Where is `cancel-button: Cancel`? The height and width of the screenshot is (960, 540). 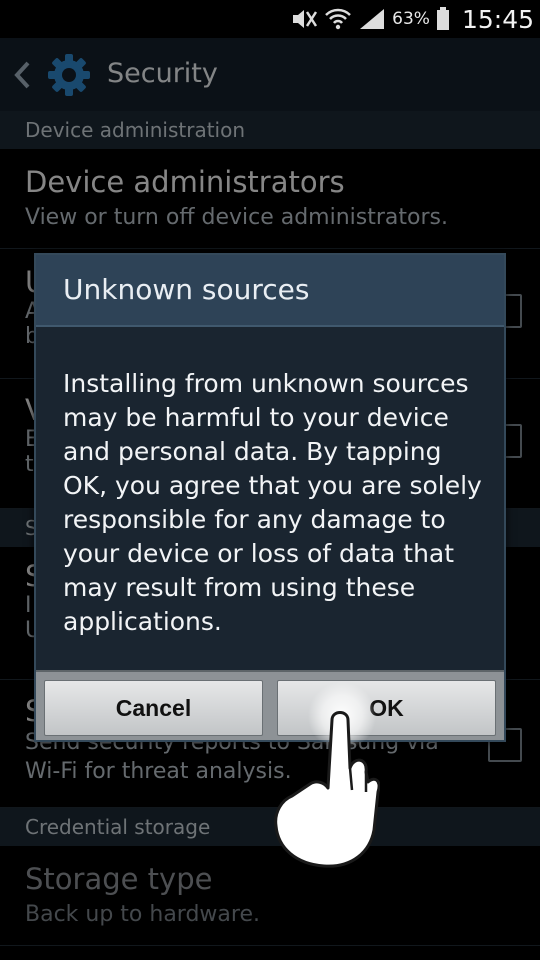 cancel-button: Cancel is located at coordinates (153, 708).